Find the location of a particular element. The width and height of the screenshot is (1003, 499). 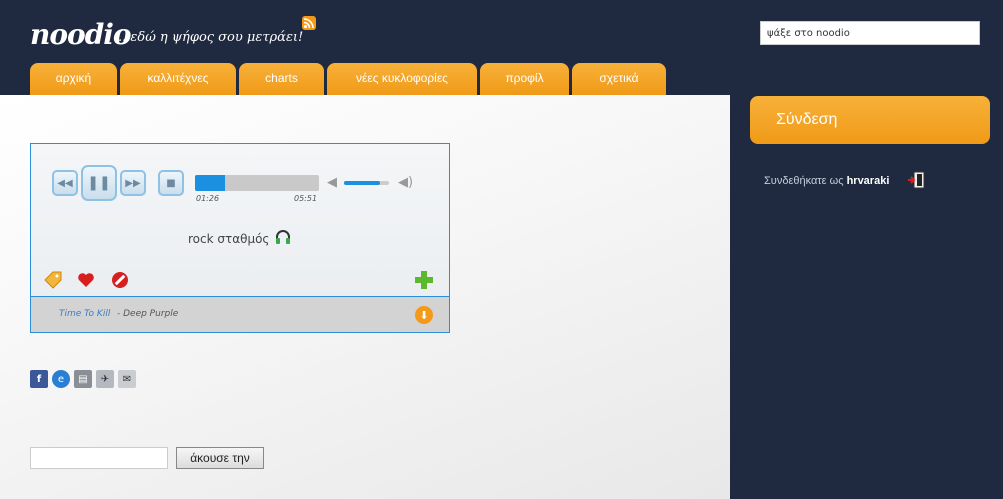

site-logo: noodio is located at coordinates (81, 34).